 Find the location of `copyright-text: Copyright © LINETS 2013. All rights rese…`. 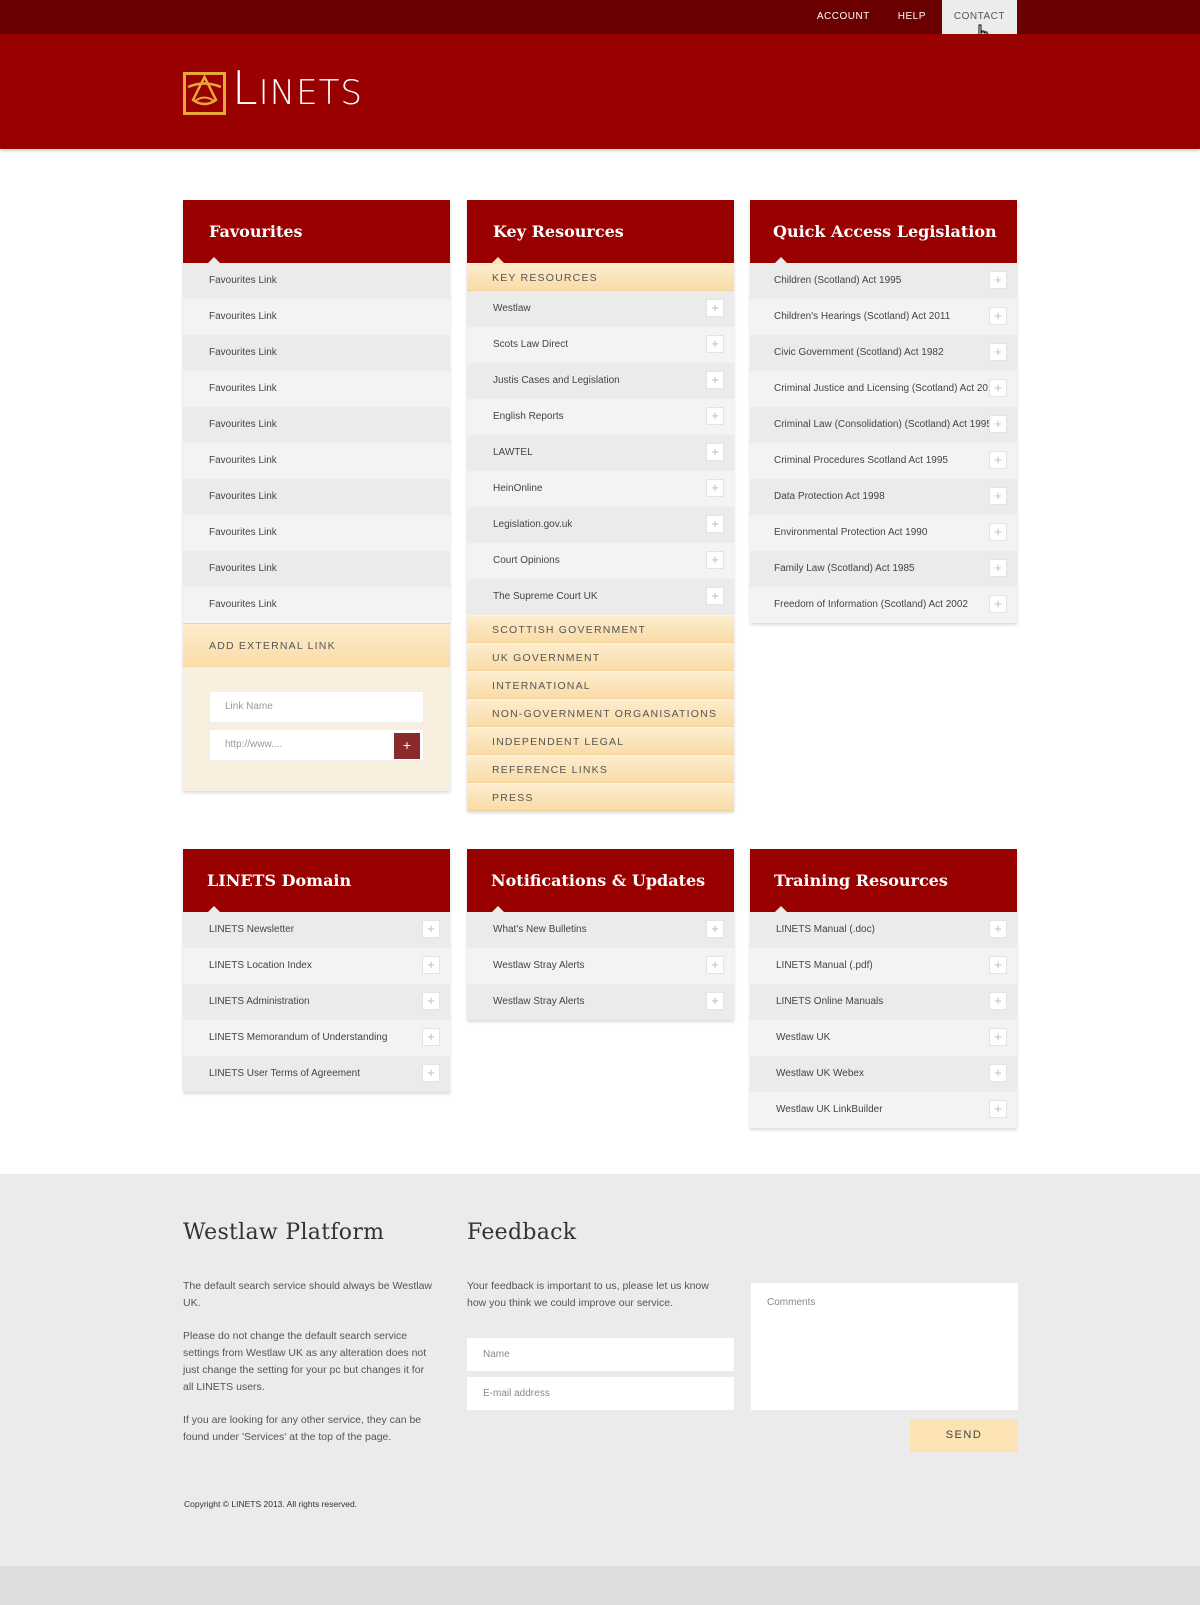

copyright-text: Copyright © LINETS 2013. All rights rese… is located at coordinates (271, 1504).